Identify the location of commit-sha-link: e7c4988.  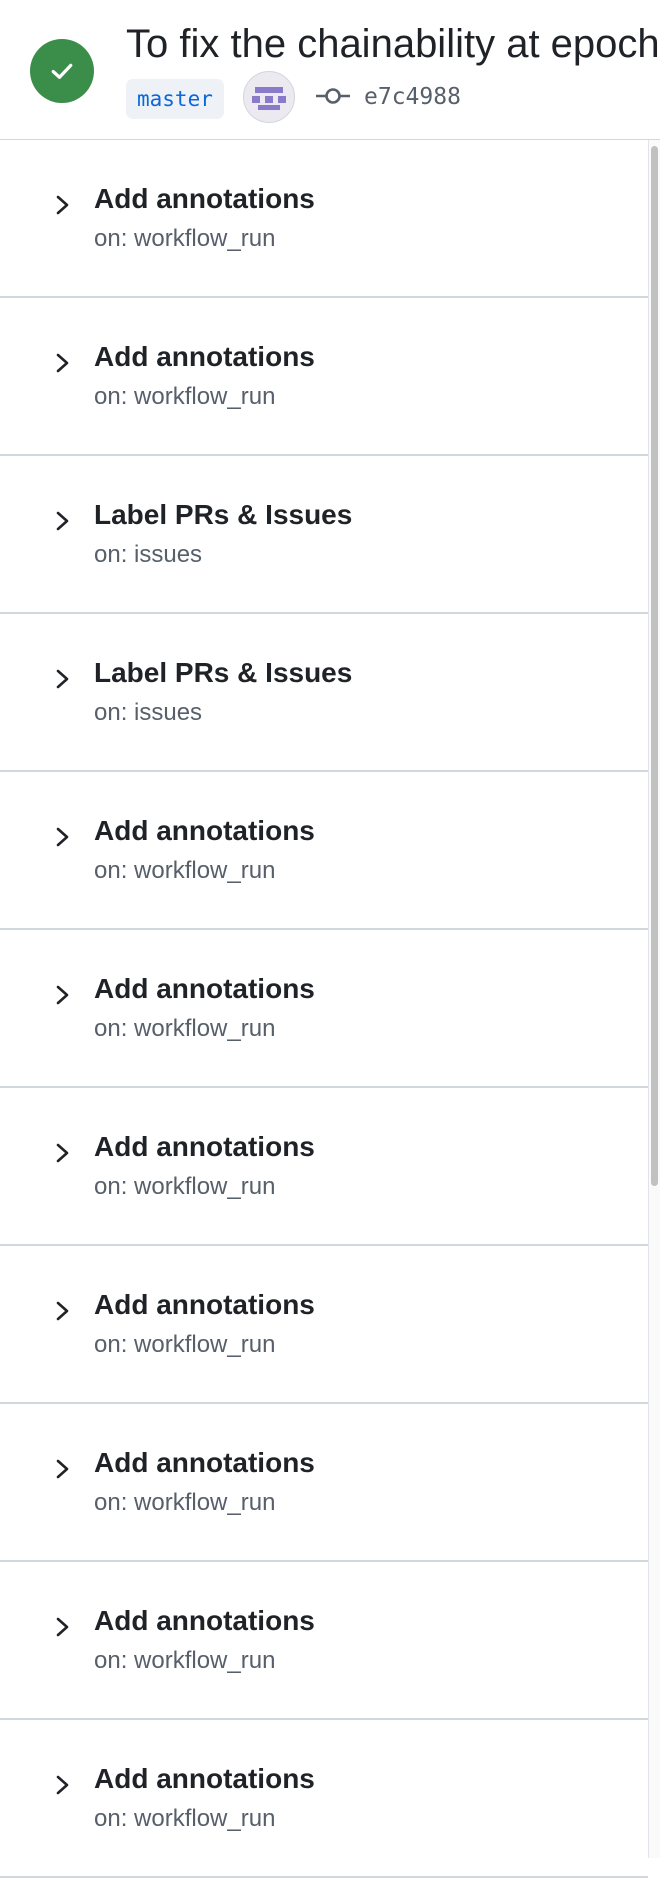
(412, 97).